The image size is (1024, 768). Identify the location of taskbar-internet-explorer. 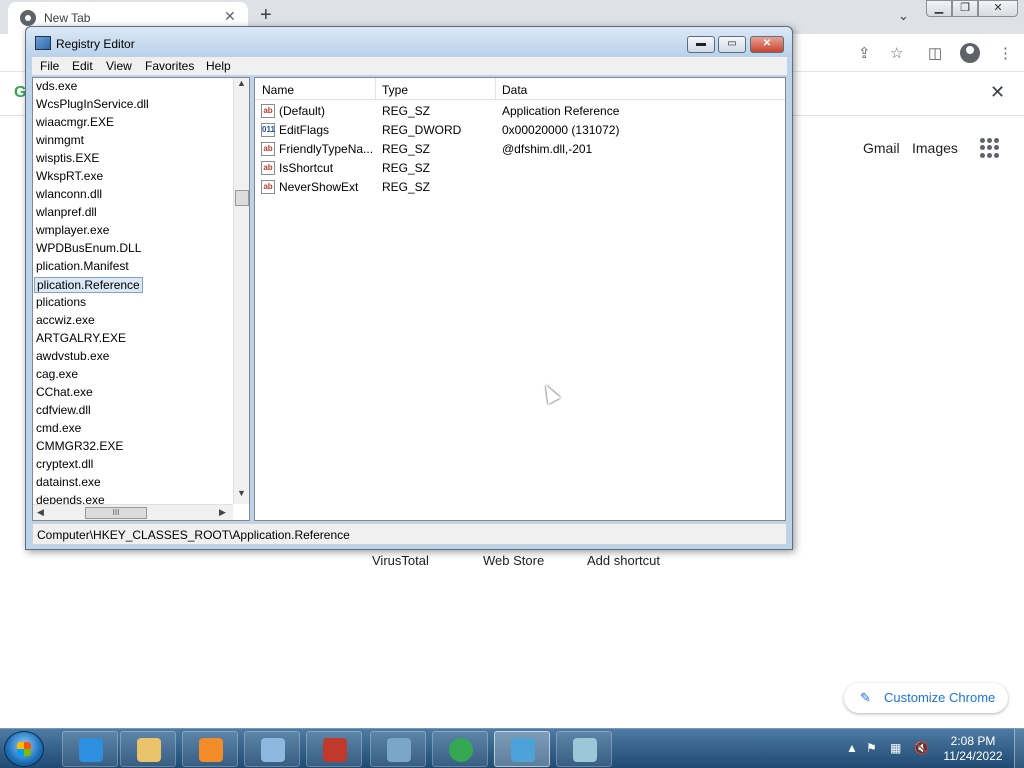
(90, 749).